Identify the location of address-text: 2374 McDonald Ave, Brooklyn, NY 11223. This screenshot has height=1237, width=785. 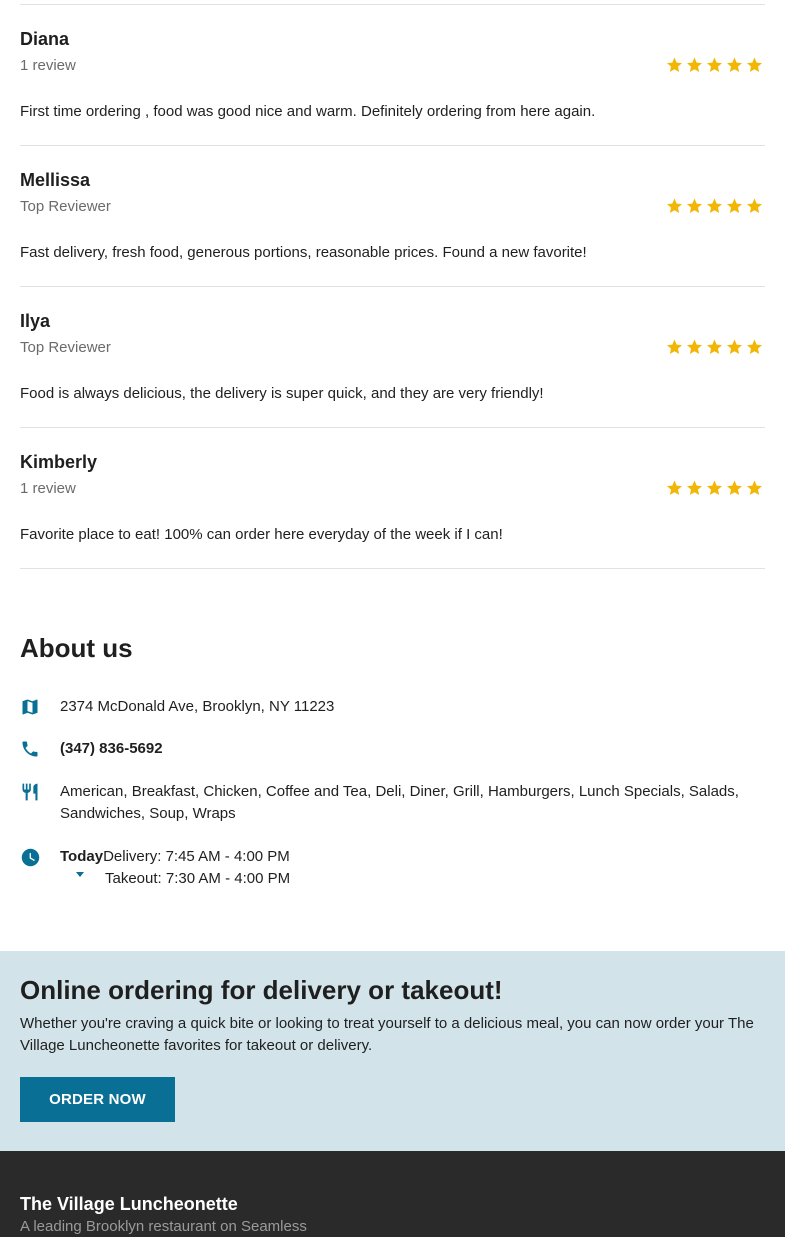
(197, 706).